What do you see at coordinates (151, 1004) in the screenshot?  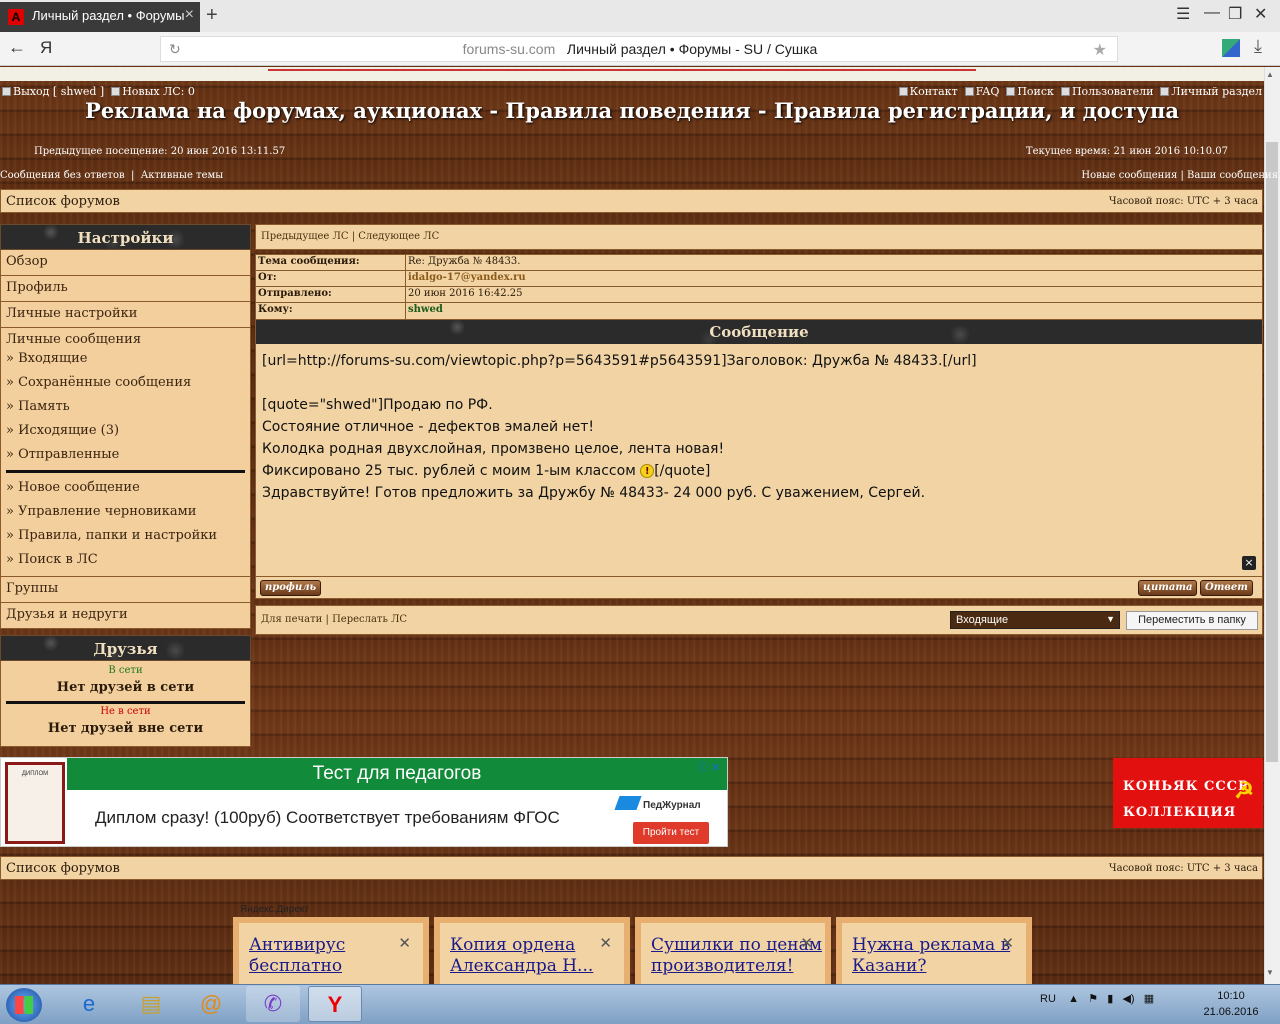 I see `explorer-icon: ▤` at bounding box center [151, 1004].